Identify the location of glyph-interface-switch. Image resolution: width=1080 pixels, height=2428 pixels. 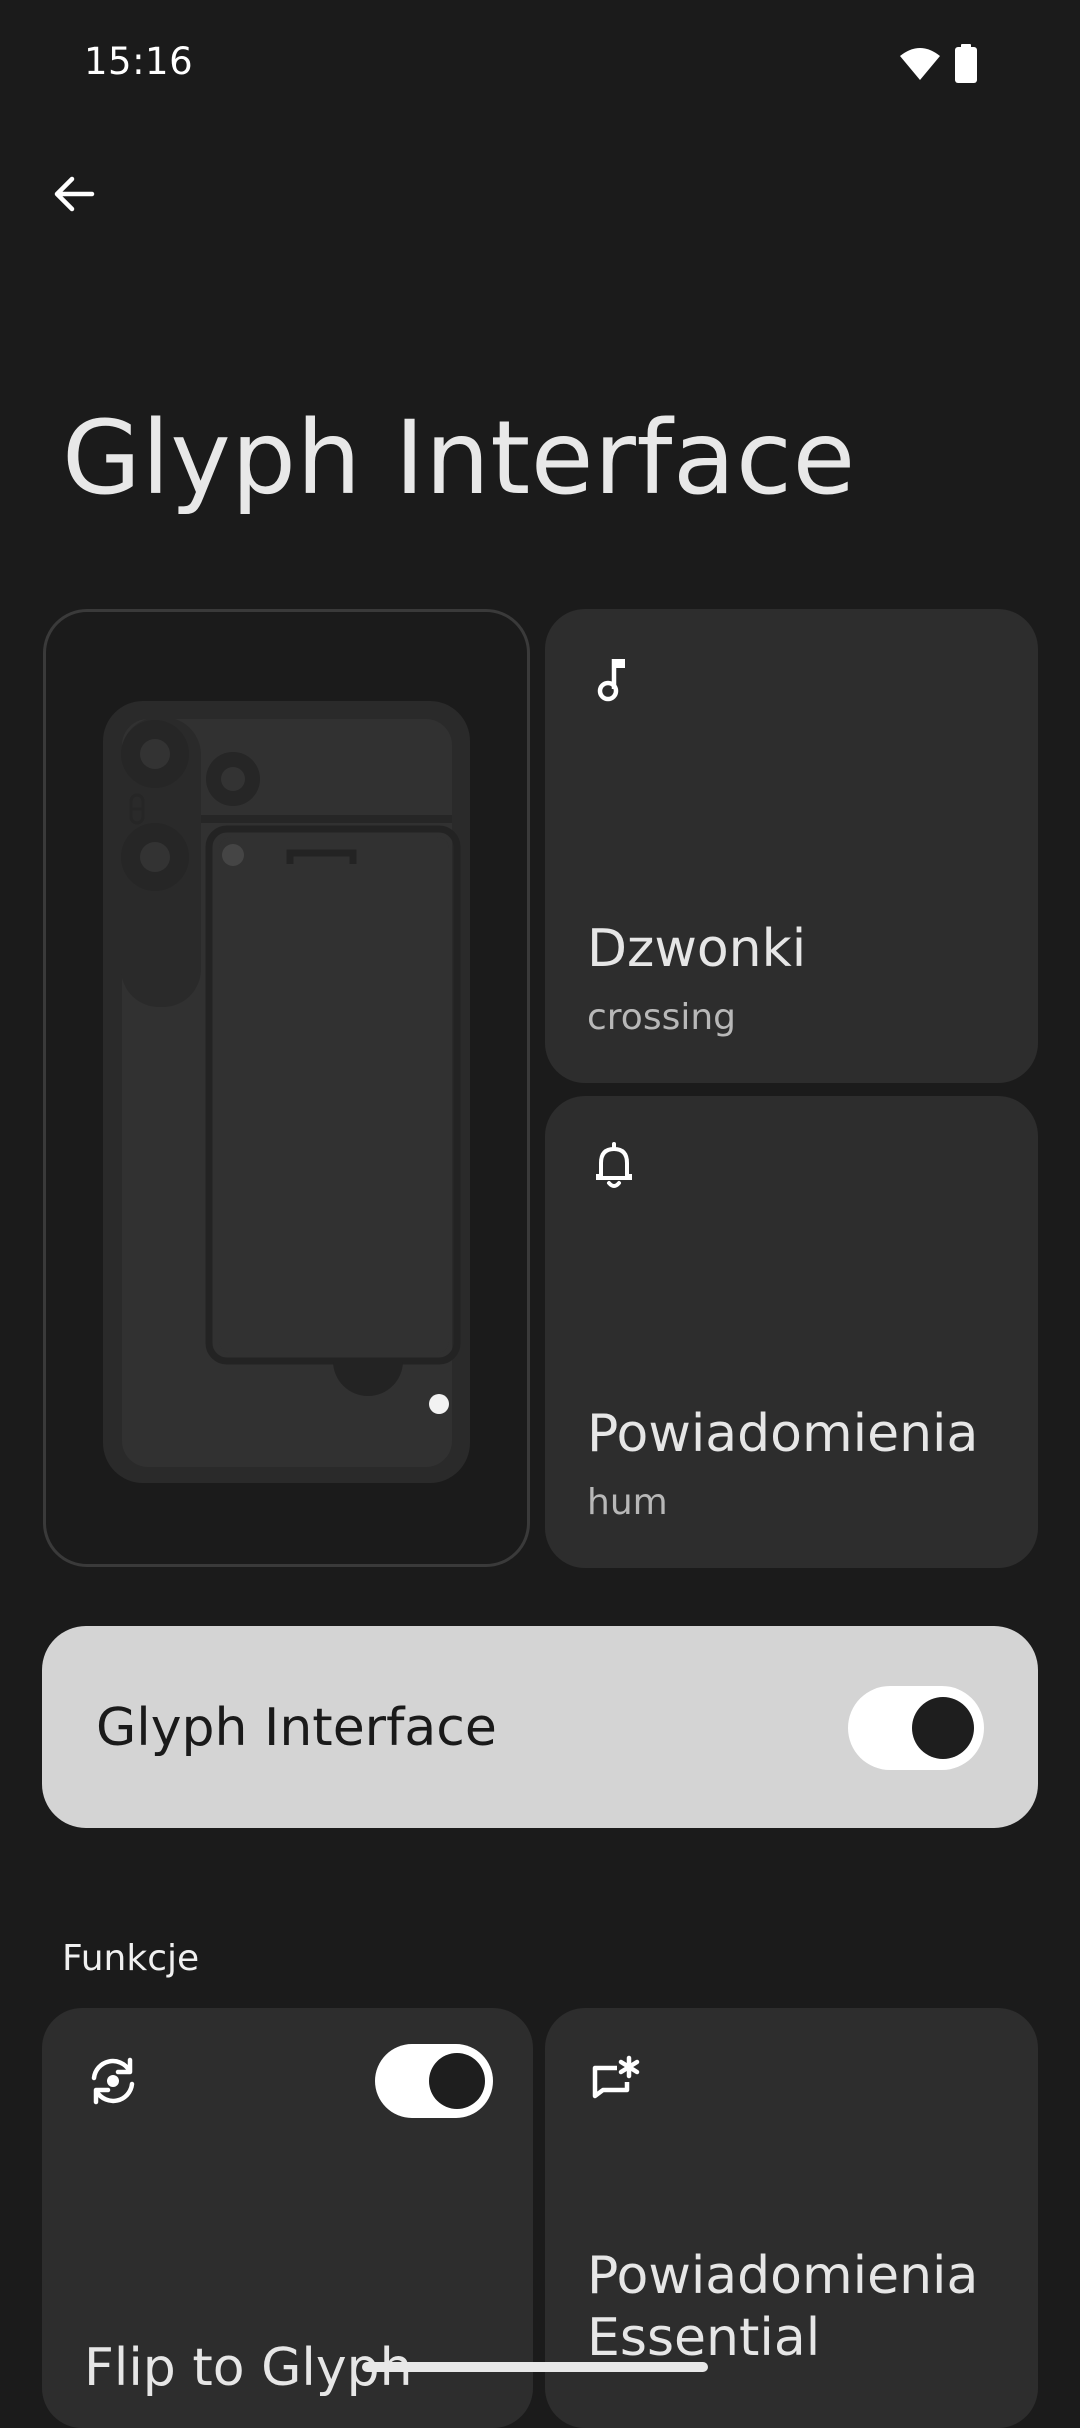
(916, 1728).